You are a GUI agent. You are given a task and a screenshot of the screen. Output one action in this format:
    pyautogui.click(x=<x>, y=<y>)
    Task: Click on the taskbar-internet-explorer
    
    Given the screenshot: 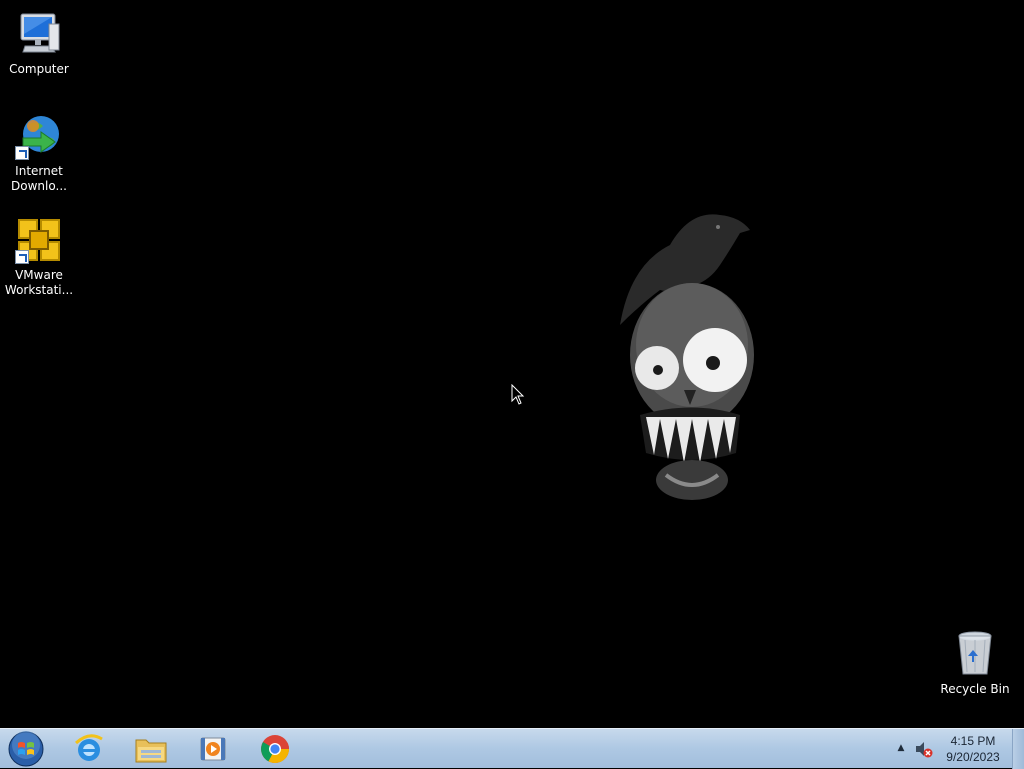 What is the action you would take?
    pyautogui.click(x=89, y=749)
    